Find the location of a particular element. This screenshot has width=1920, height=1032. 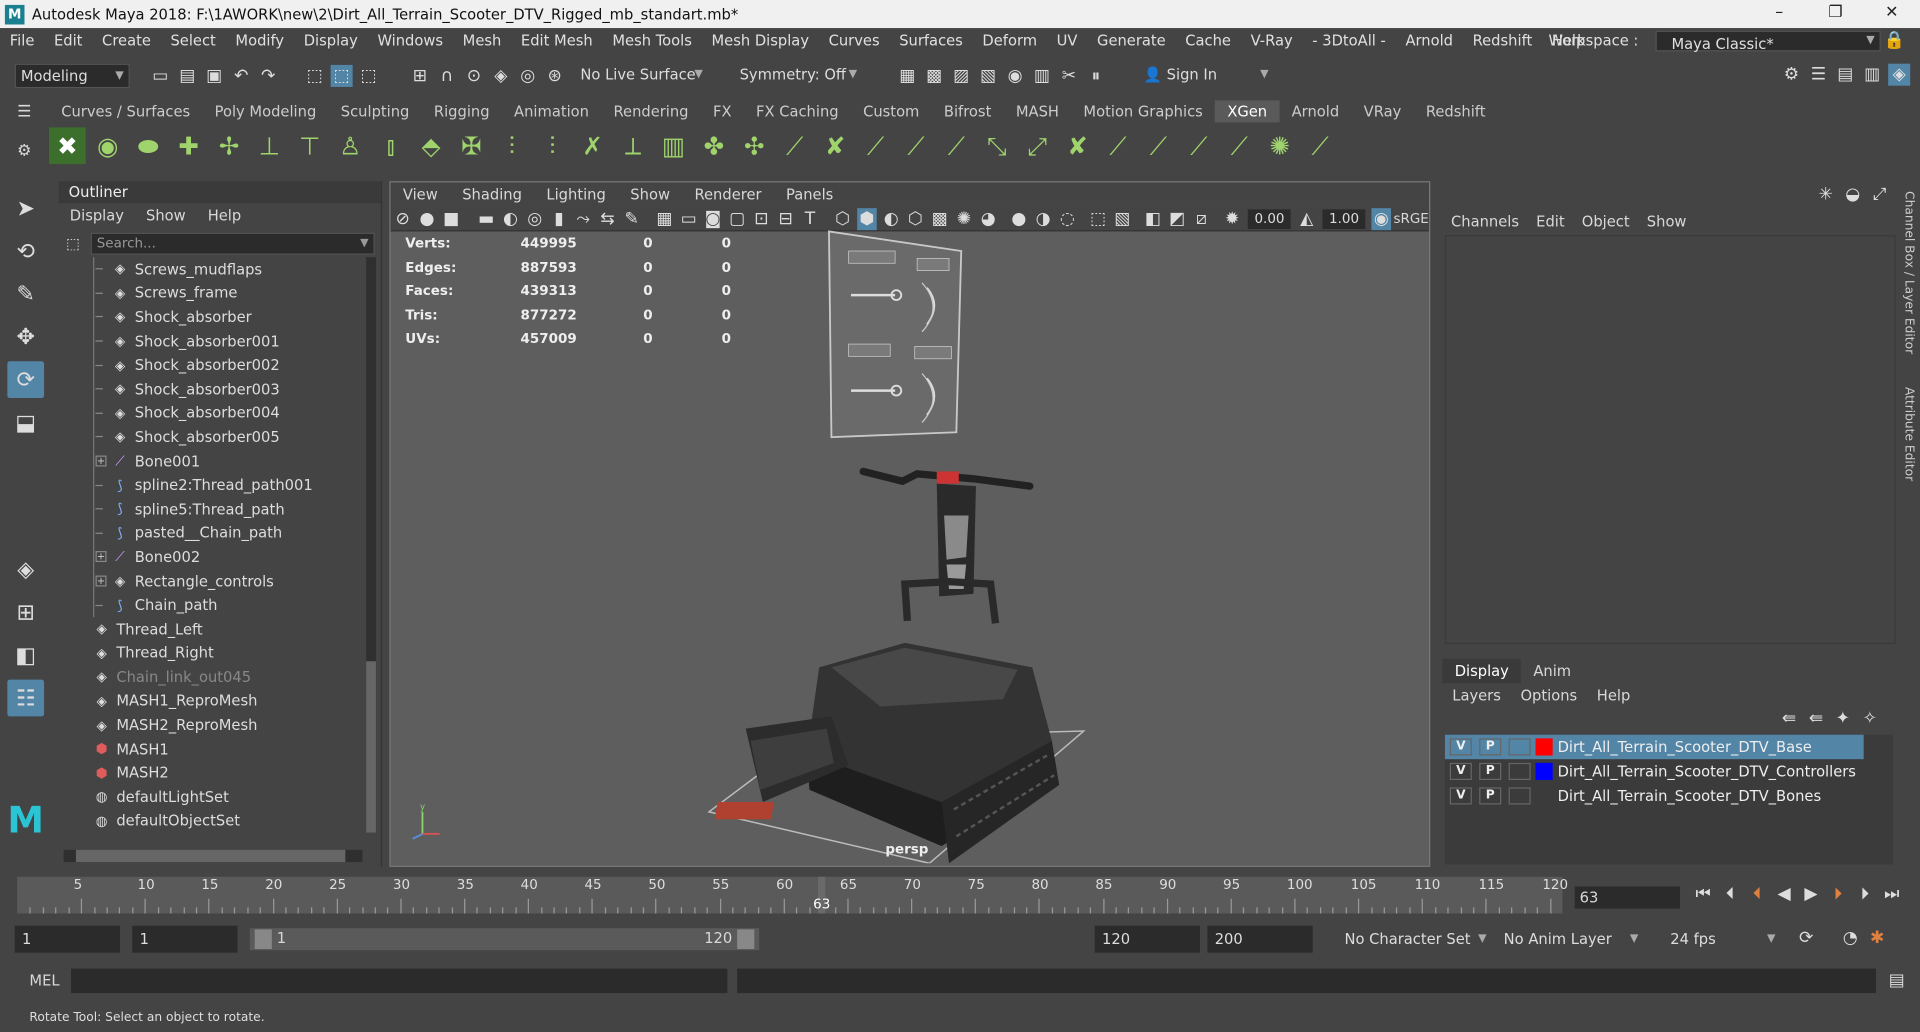

snap-curve-icon: ∩ is located at coordinates (447, 76).